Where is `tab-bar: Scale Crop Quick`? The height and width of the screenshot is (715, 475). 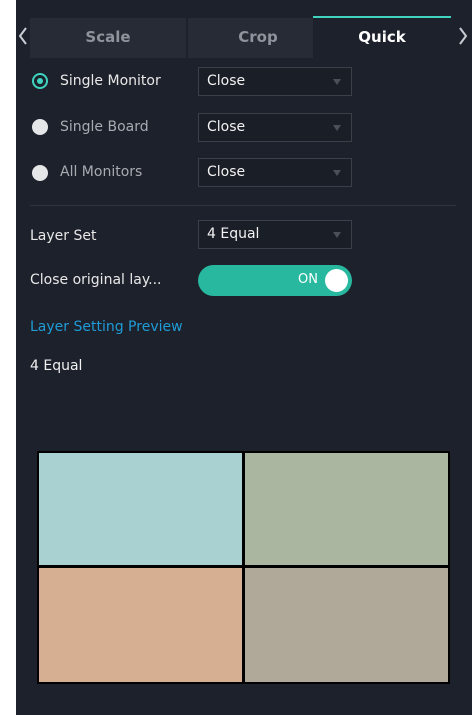
tab-bar: Scale Crop Quick is located at coordinates (244, 29).